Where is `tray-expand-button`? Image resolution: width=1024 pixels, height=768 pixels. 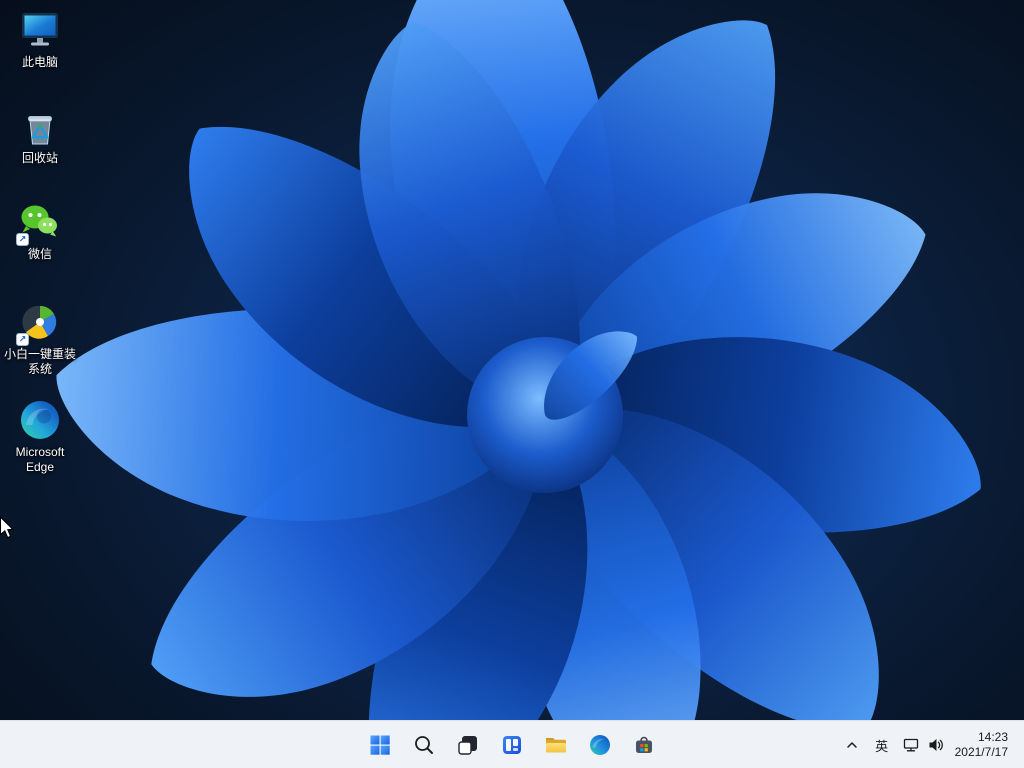
tray-expand-button is located at coordinates (852, 745).